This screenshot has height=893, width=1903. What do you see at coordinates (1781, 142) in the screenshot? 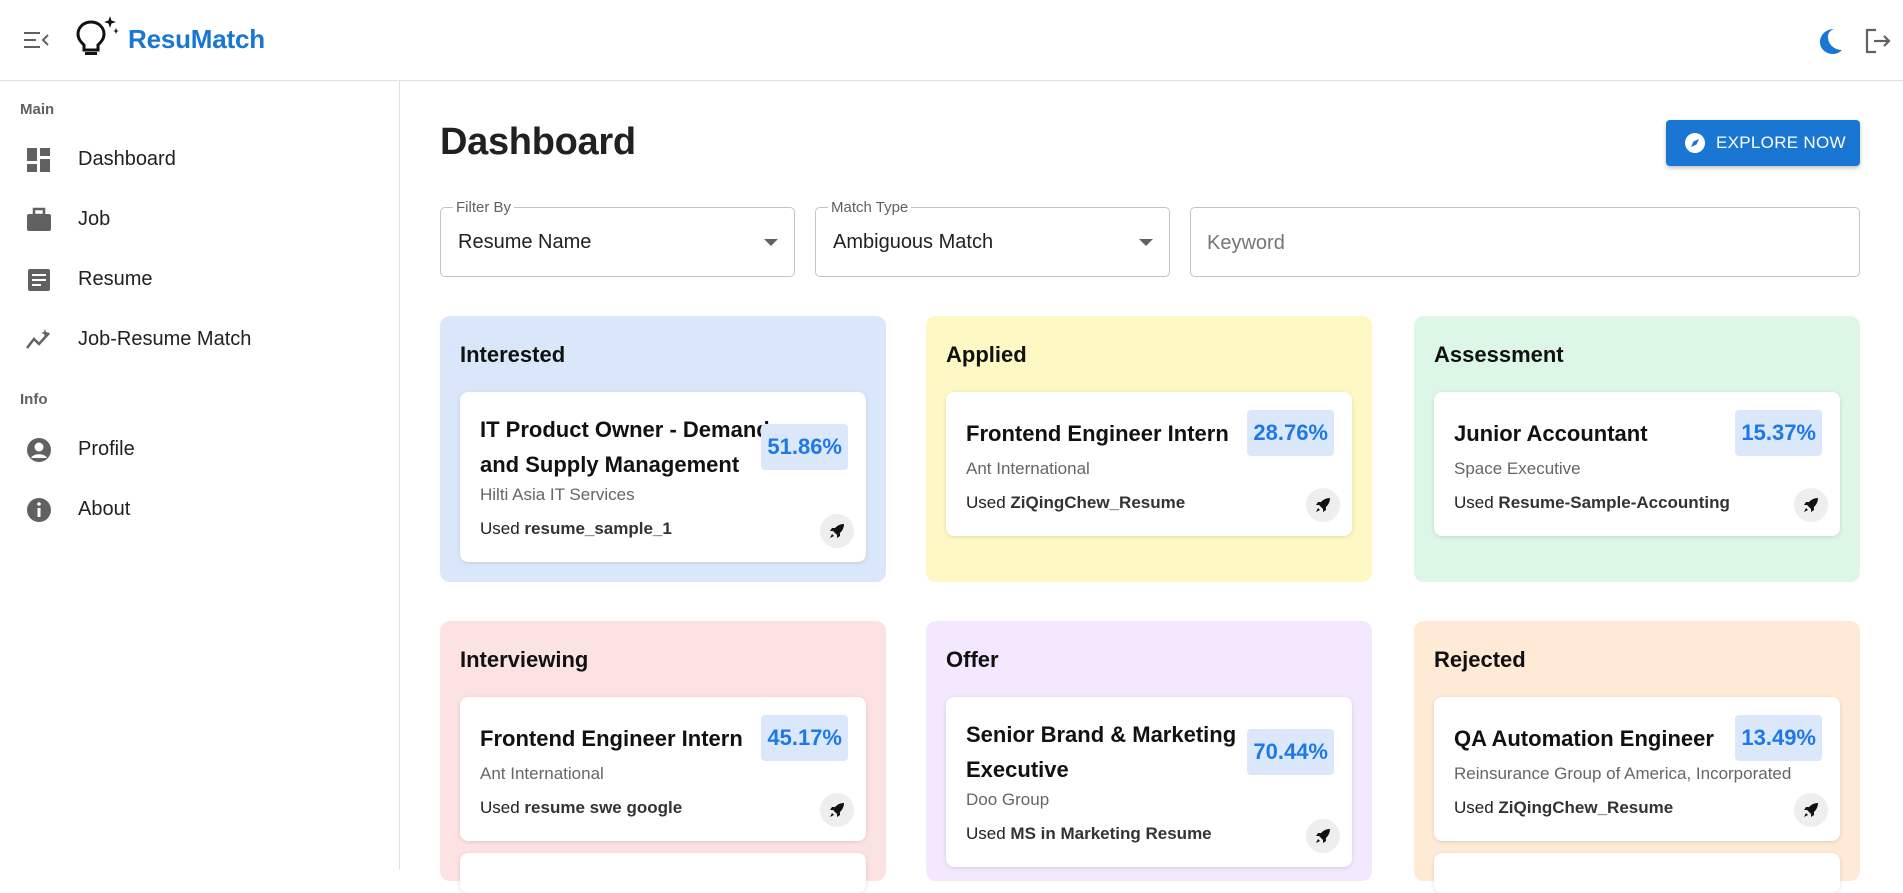
I see `explore-now-label: EXPLORE NOW` at bounding box center [1781, 142].